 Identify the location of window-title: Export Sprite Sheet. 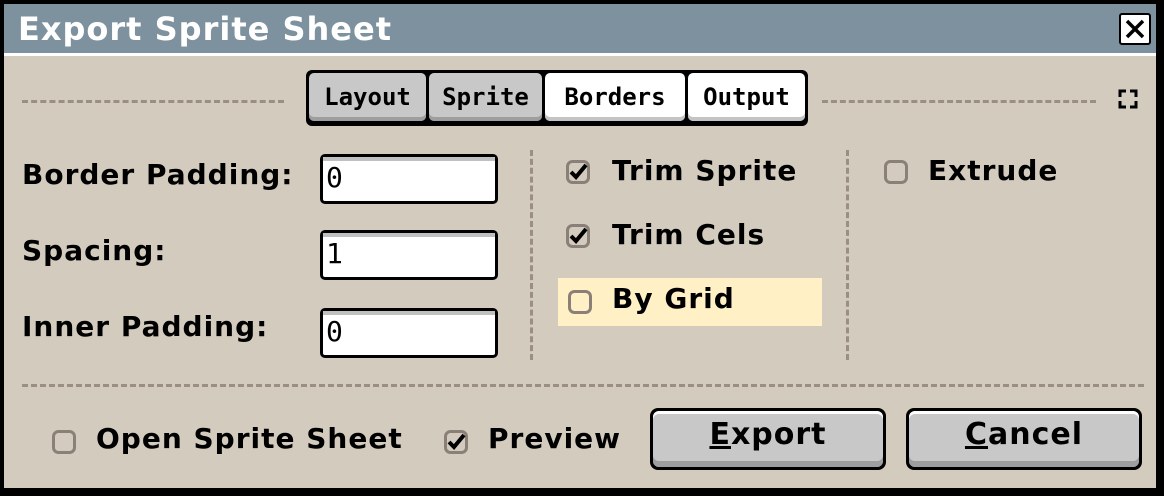
(205, 29).